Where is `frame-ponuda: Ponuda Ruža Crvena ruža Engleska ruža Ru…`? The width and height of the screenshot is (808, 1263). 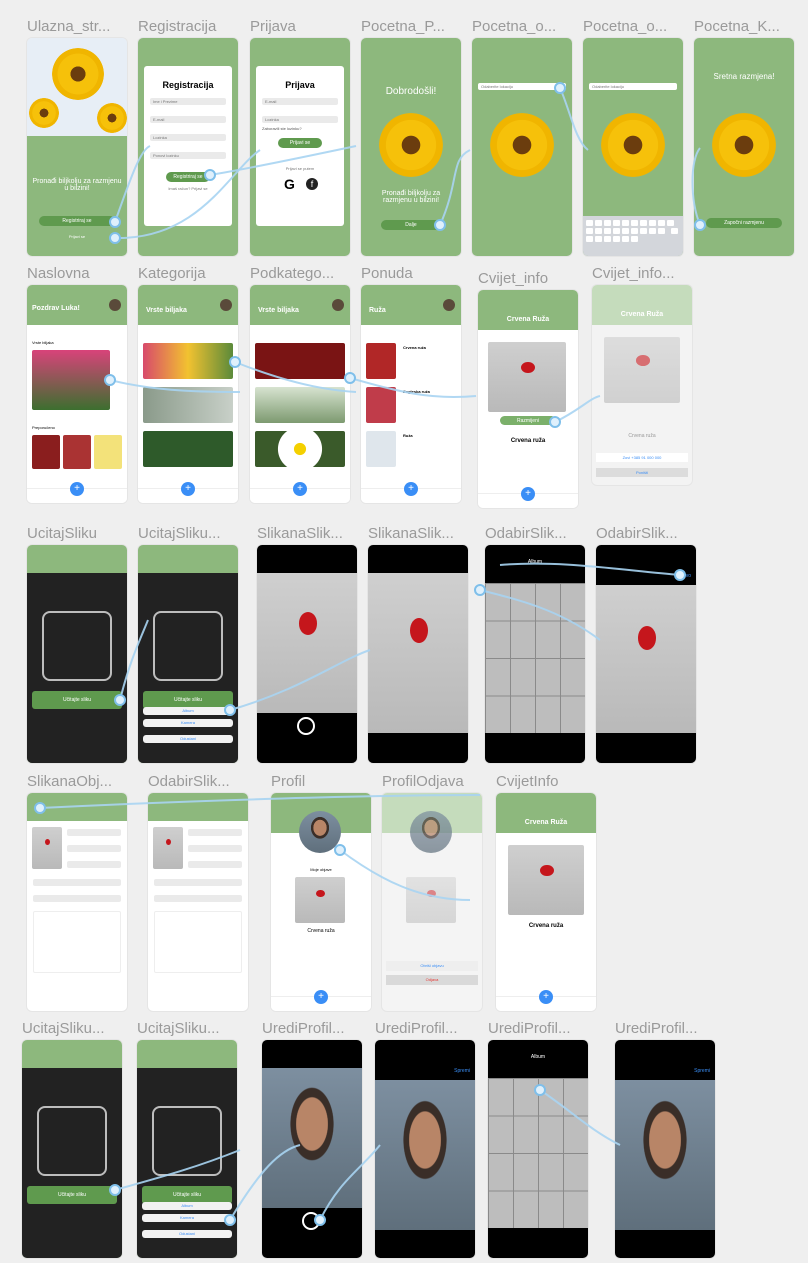
frame-ponuda: Ponuda Ruža Crvena ruža Engleska ruža Ru… is located at coordinates (411, 384).